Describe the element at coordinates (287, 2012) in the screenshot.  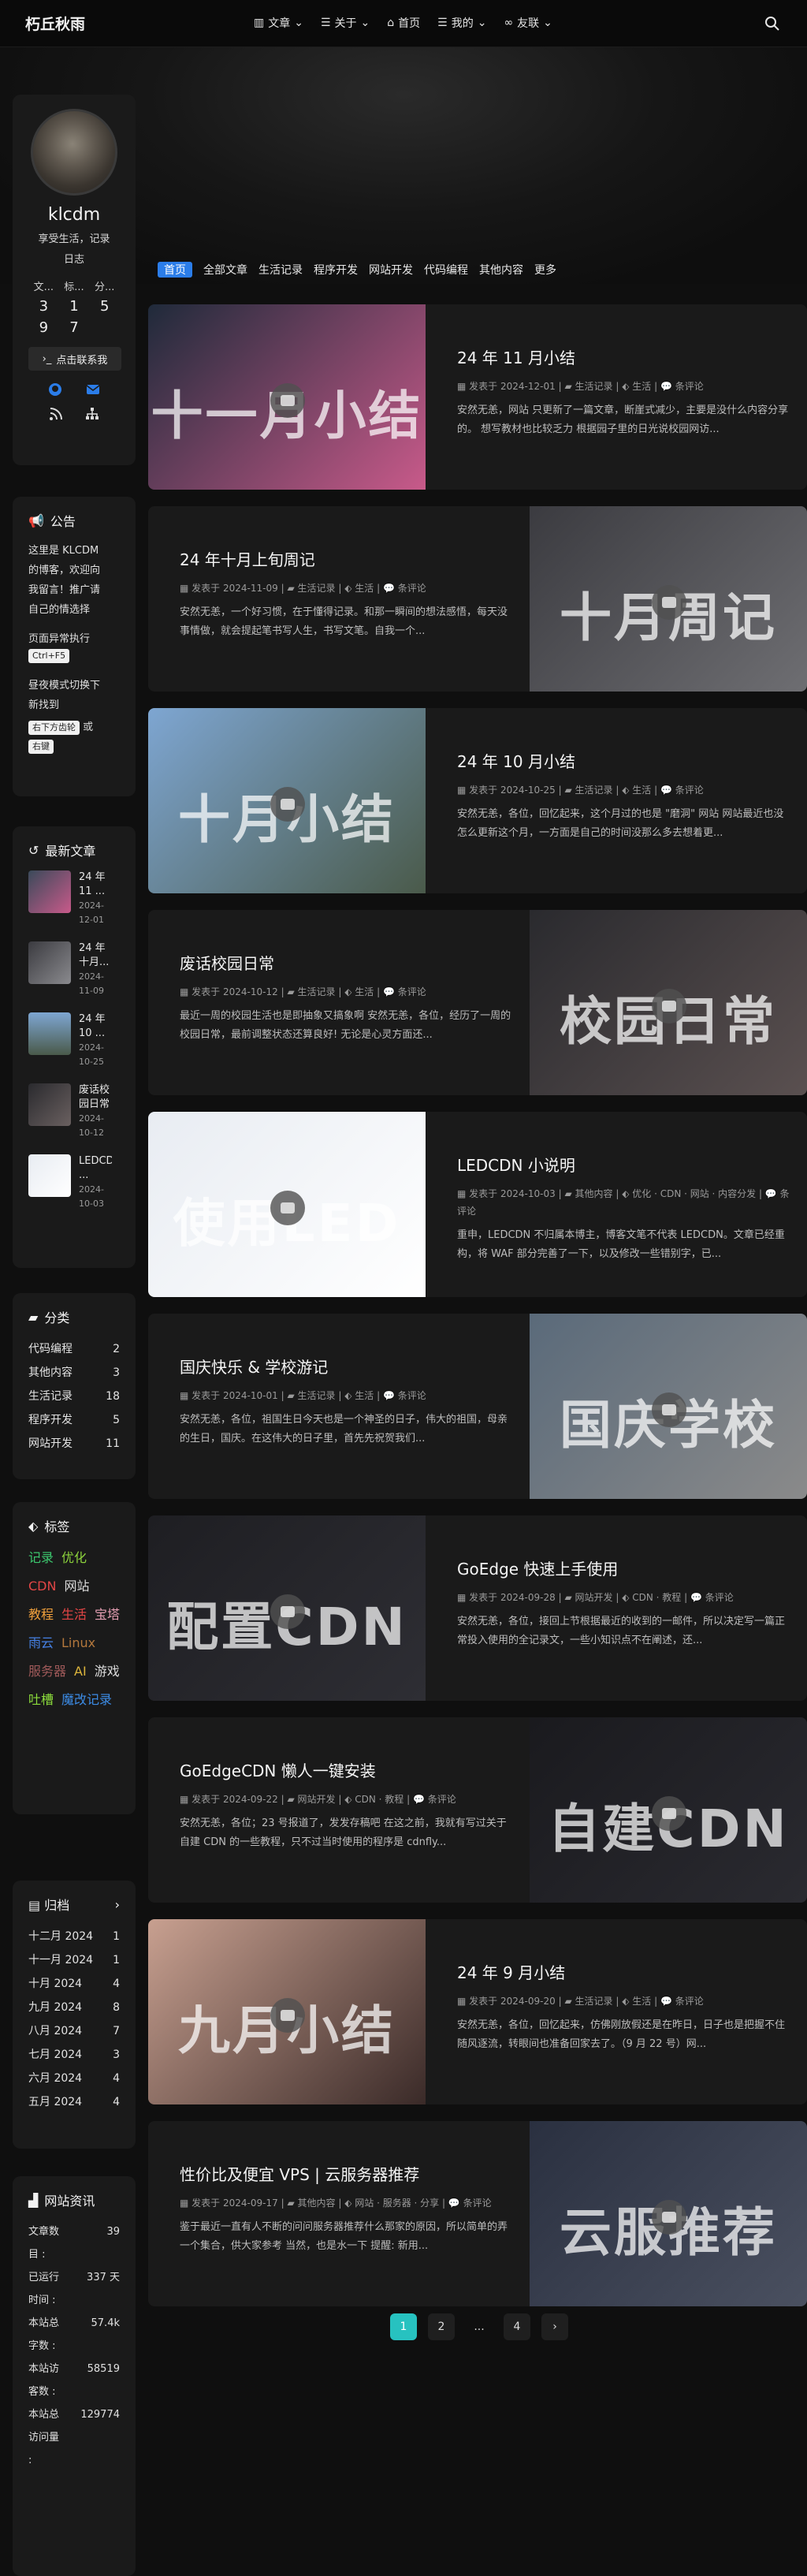
I see `post-cover-image: 九月小结` at that location.